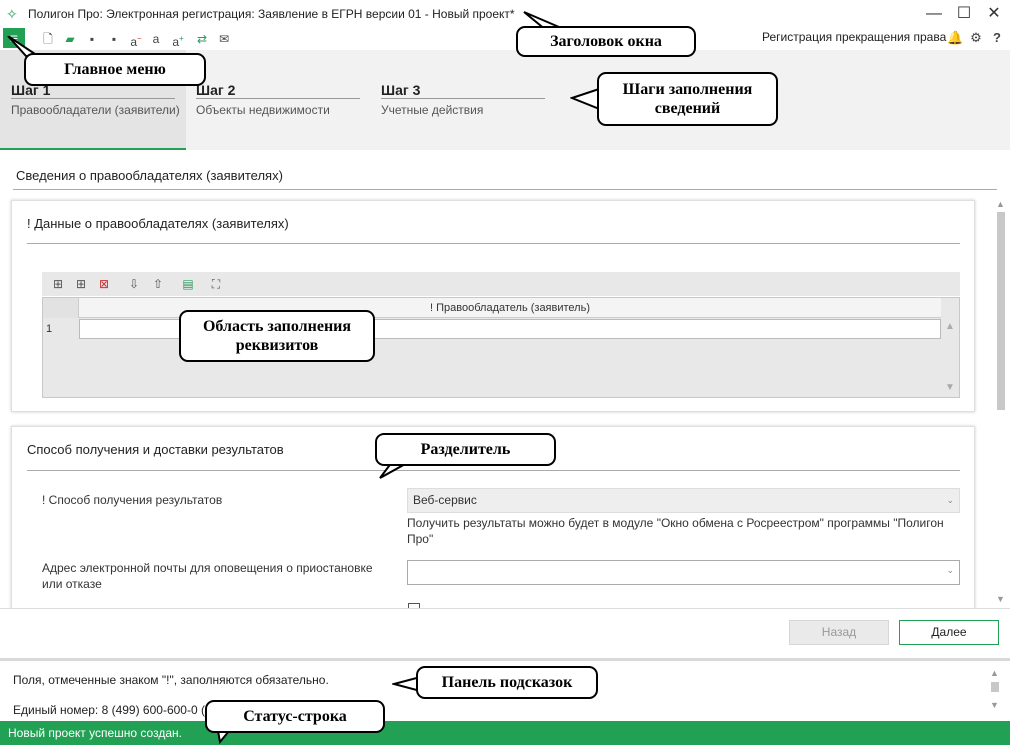 Image resolution: width=1010 pixels, height=745 pixels. What do you see at coordinates (104, 284) in the screenshot?
I see `delete-row-icon: ⊠` at bounding box center [104, 284].